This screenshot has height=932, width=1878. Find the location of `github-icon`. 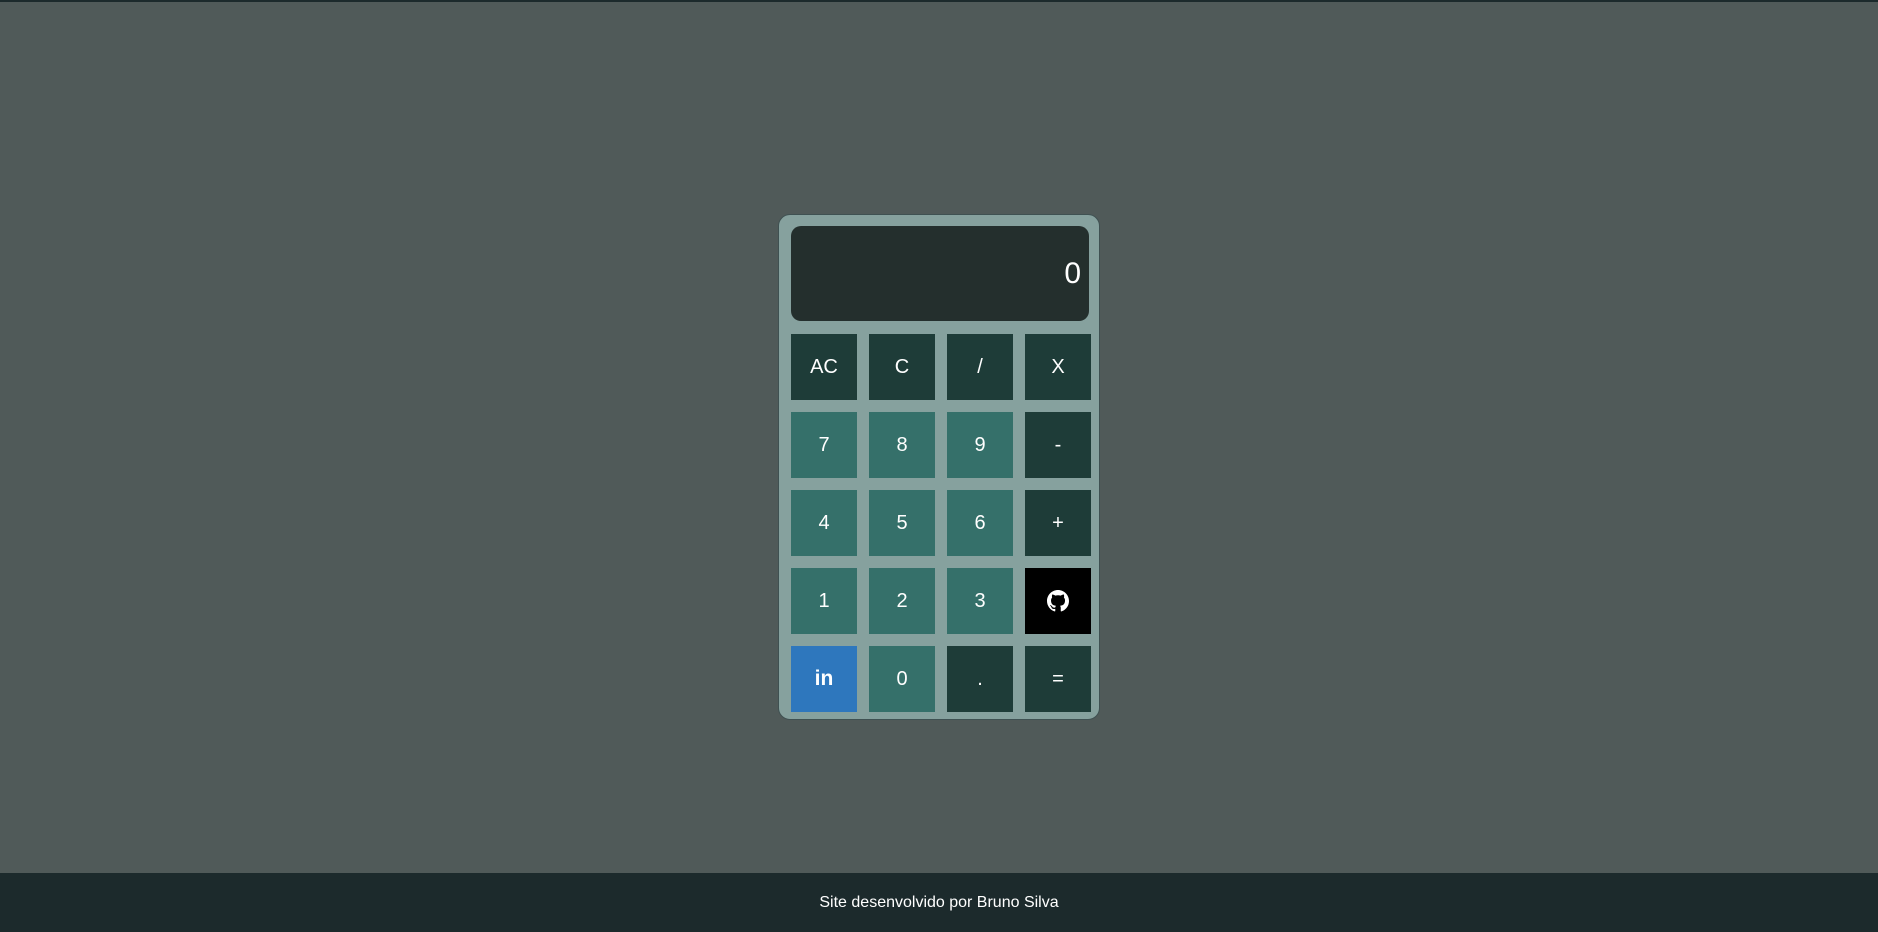

github-icon is located at coordinates (1058, 601).